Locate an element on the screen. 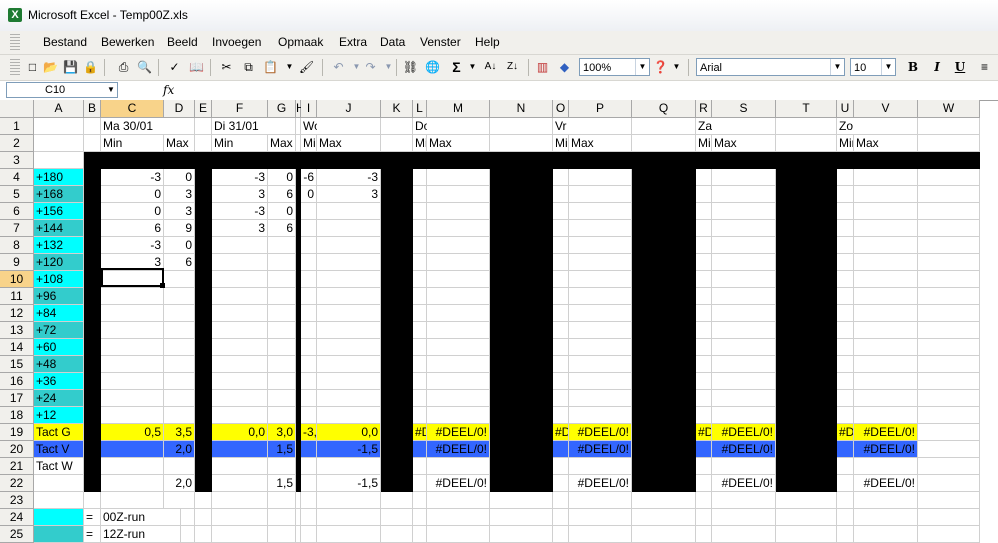 Image resolution: width=998 pixels, height=543 pixels. cell-D3 is located at coordinates (179, 160).